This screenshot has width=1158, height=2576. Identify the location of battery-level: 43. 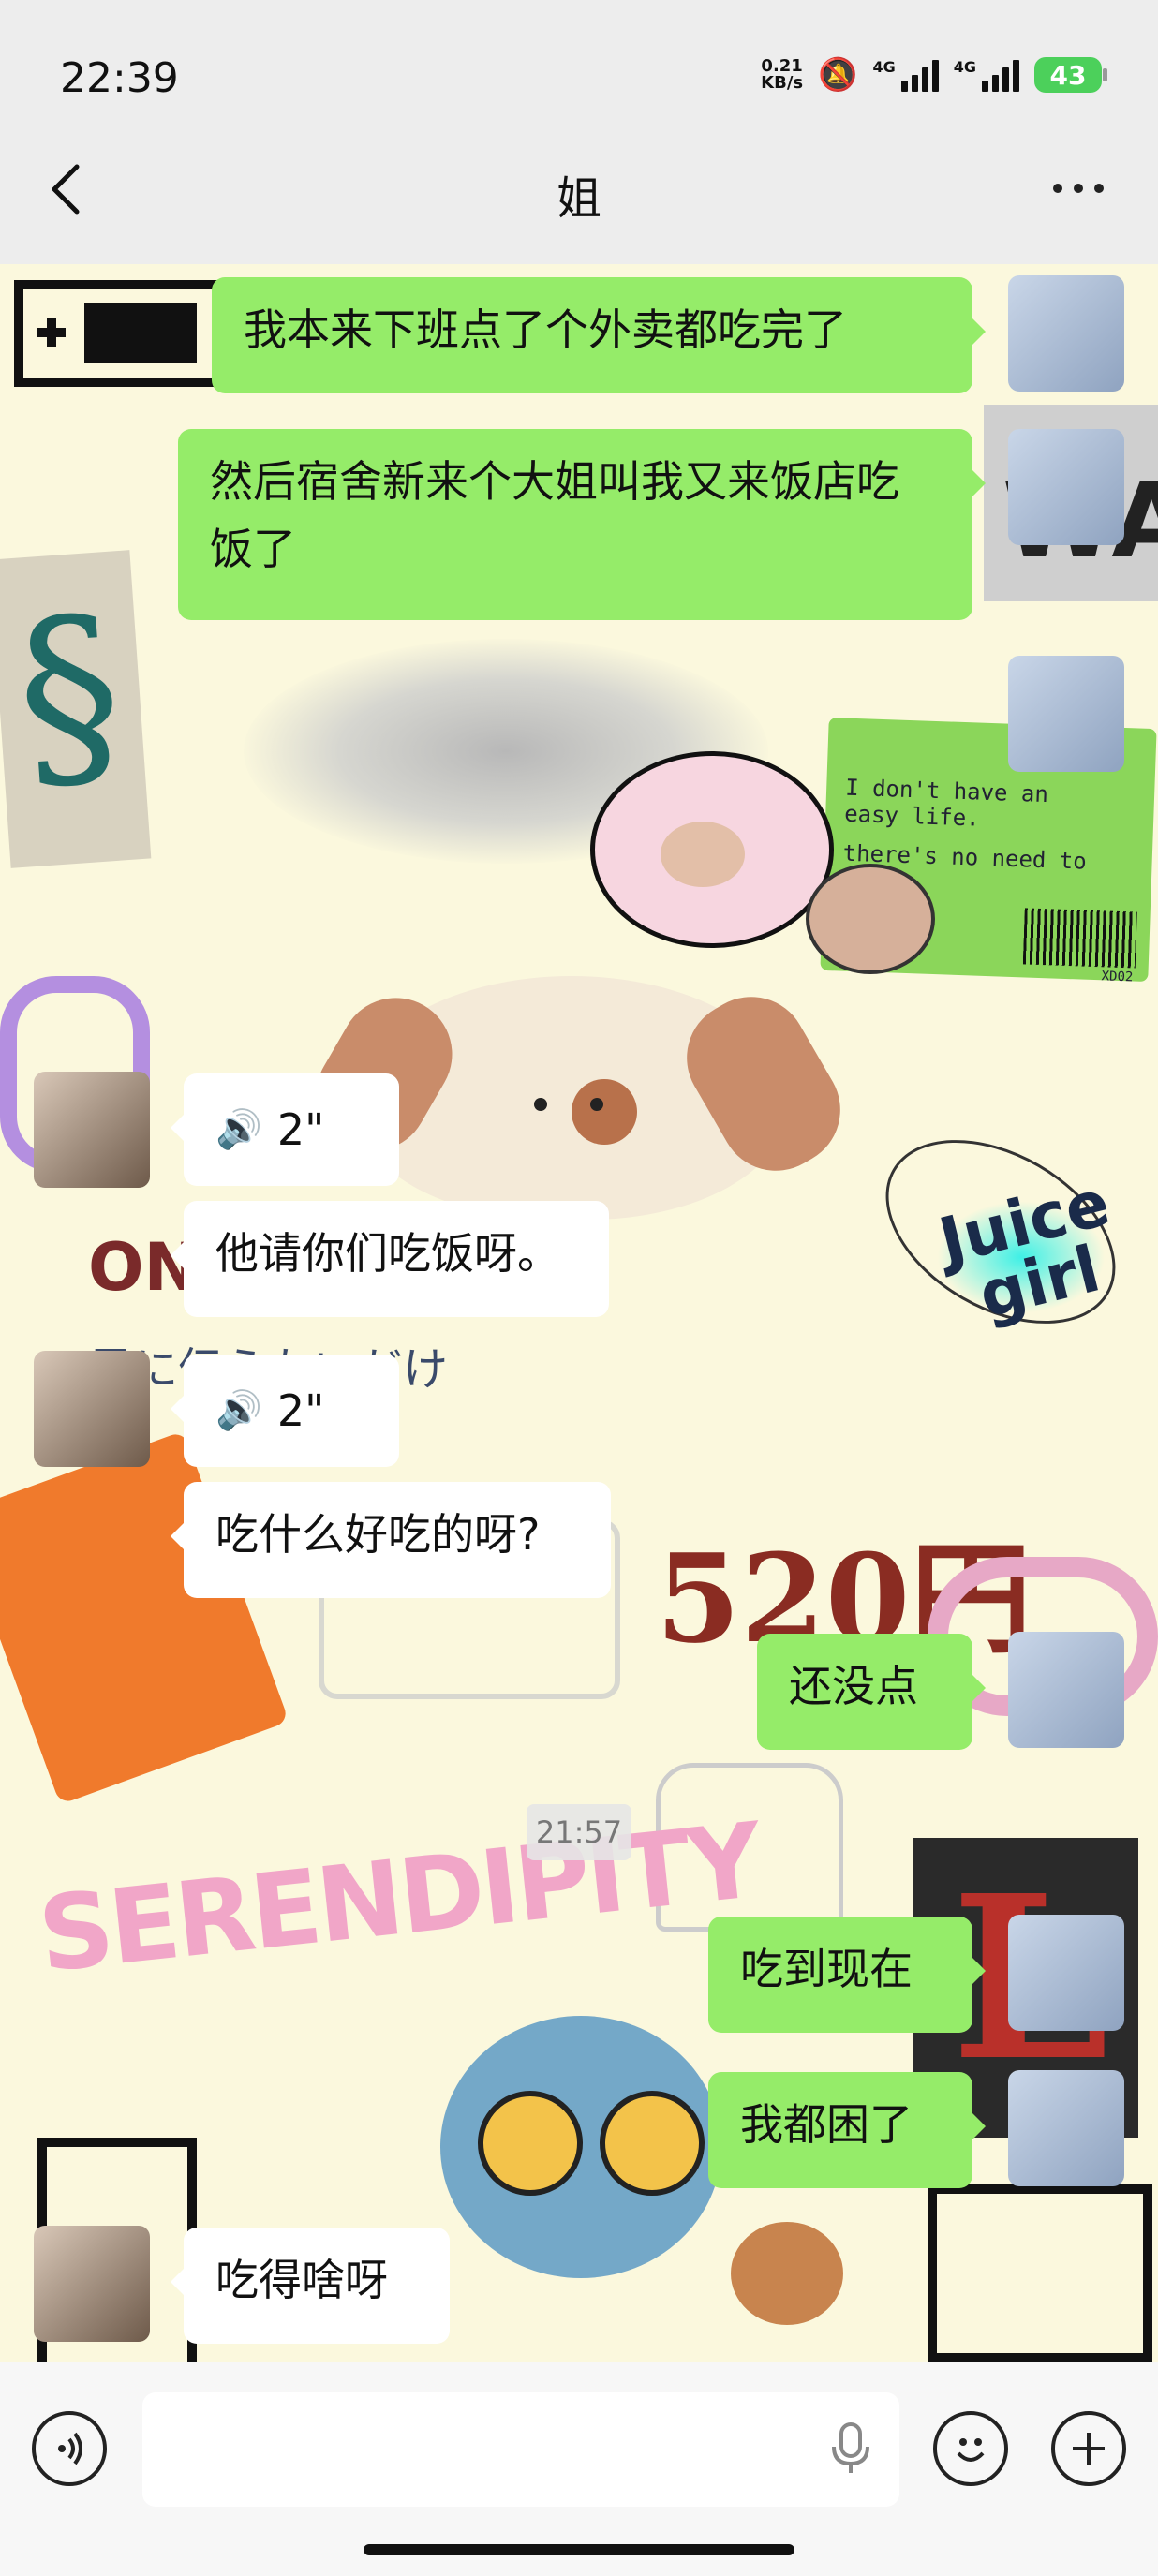
(1068, 75).